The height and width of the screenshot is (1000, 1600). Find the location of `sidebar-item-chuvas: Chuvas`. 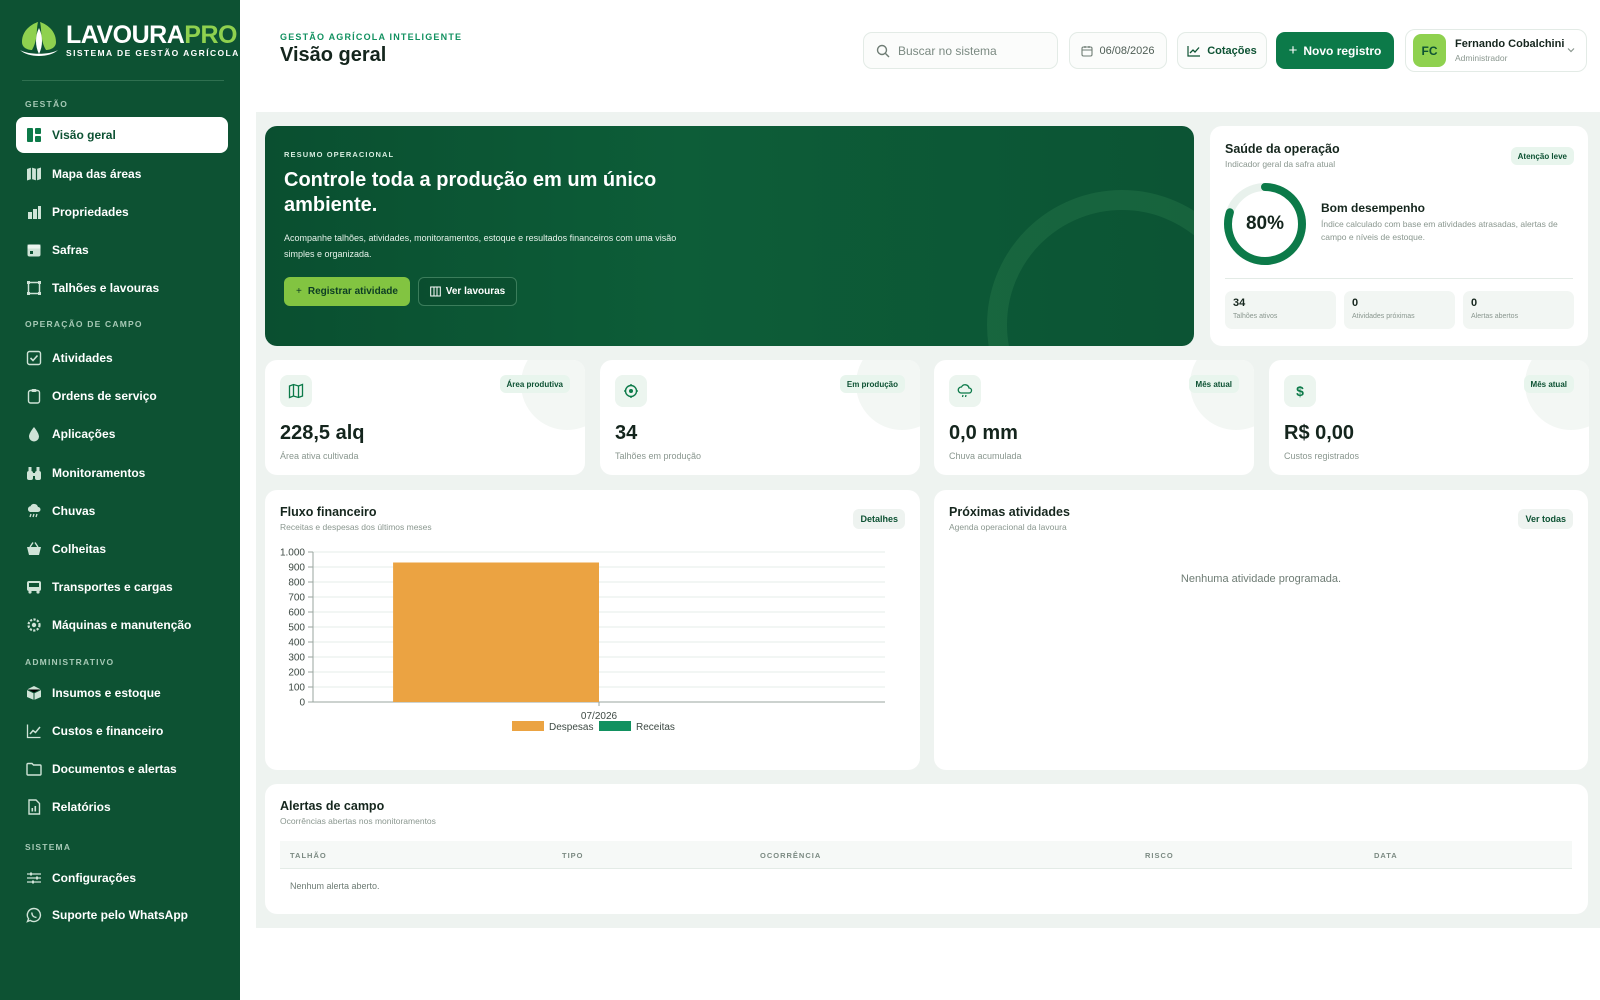

sidebar-item-chuvas: Chuvas is located at coordinates (122, 511).